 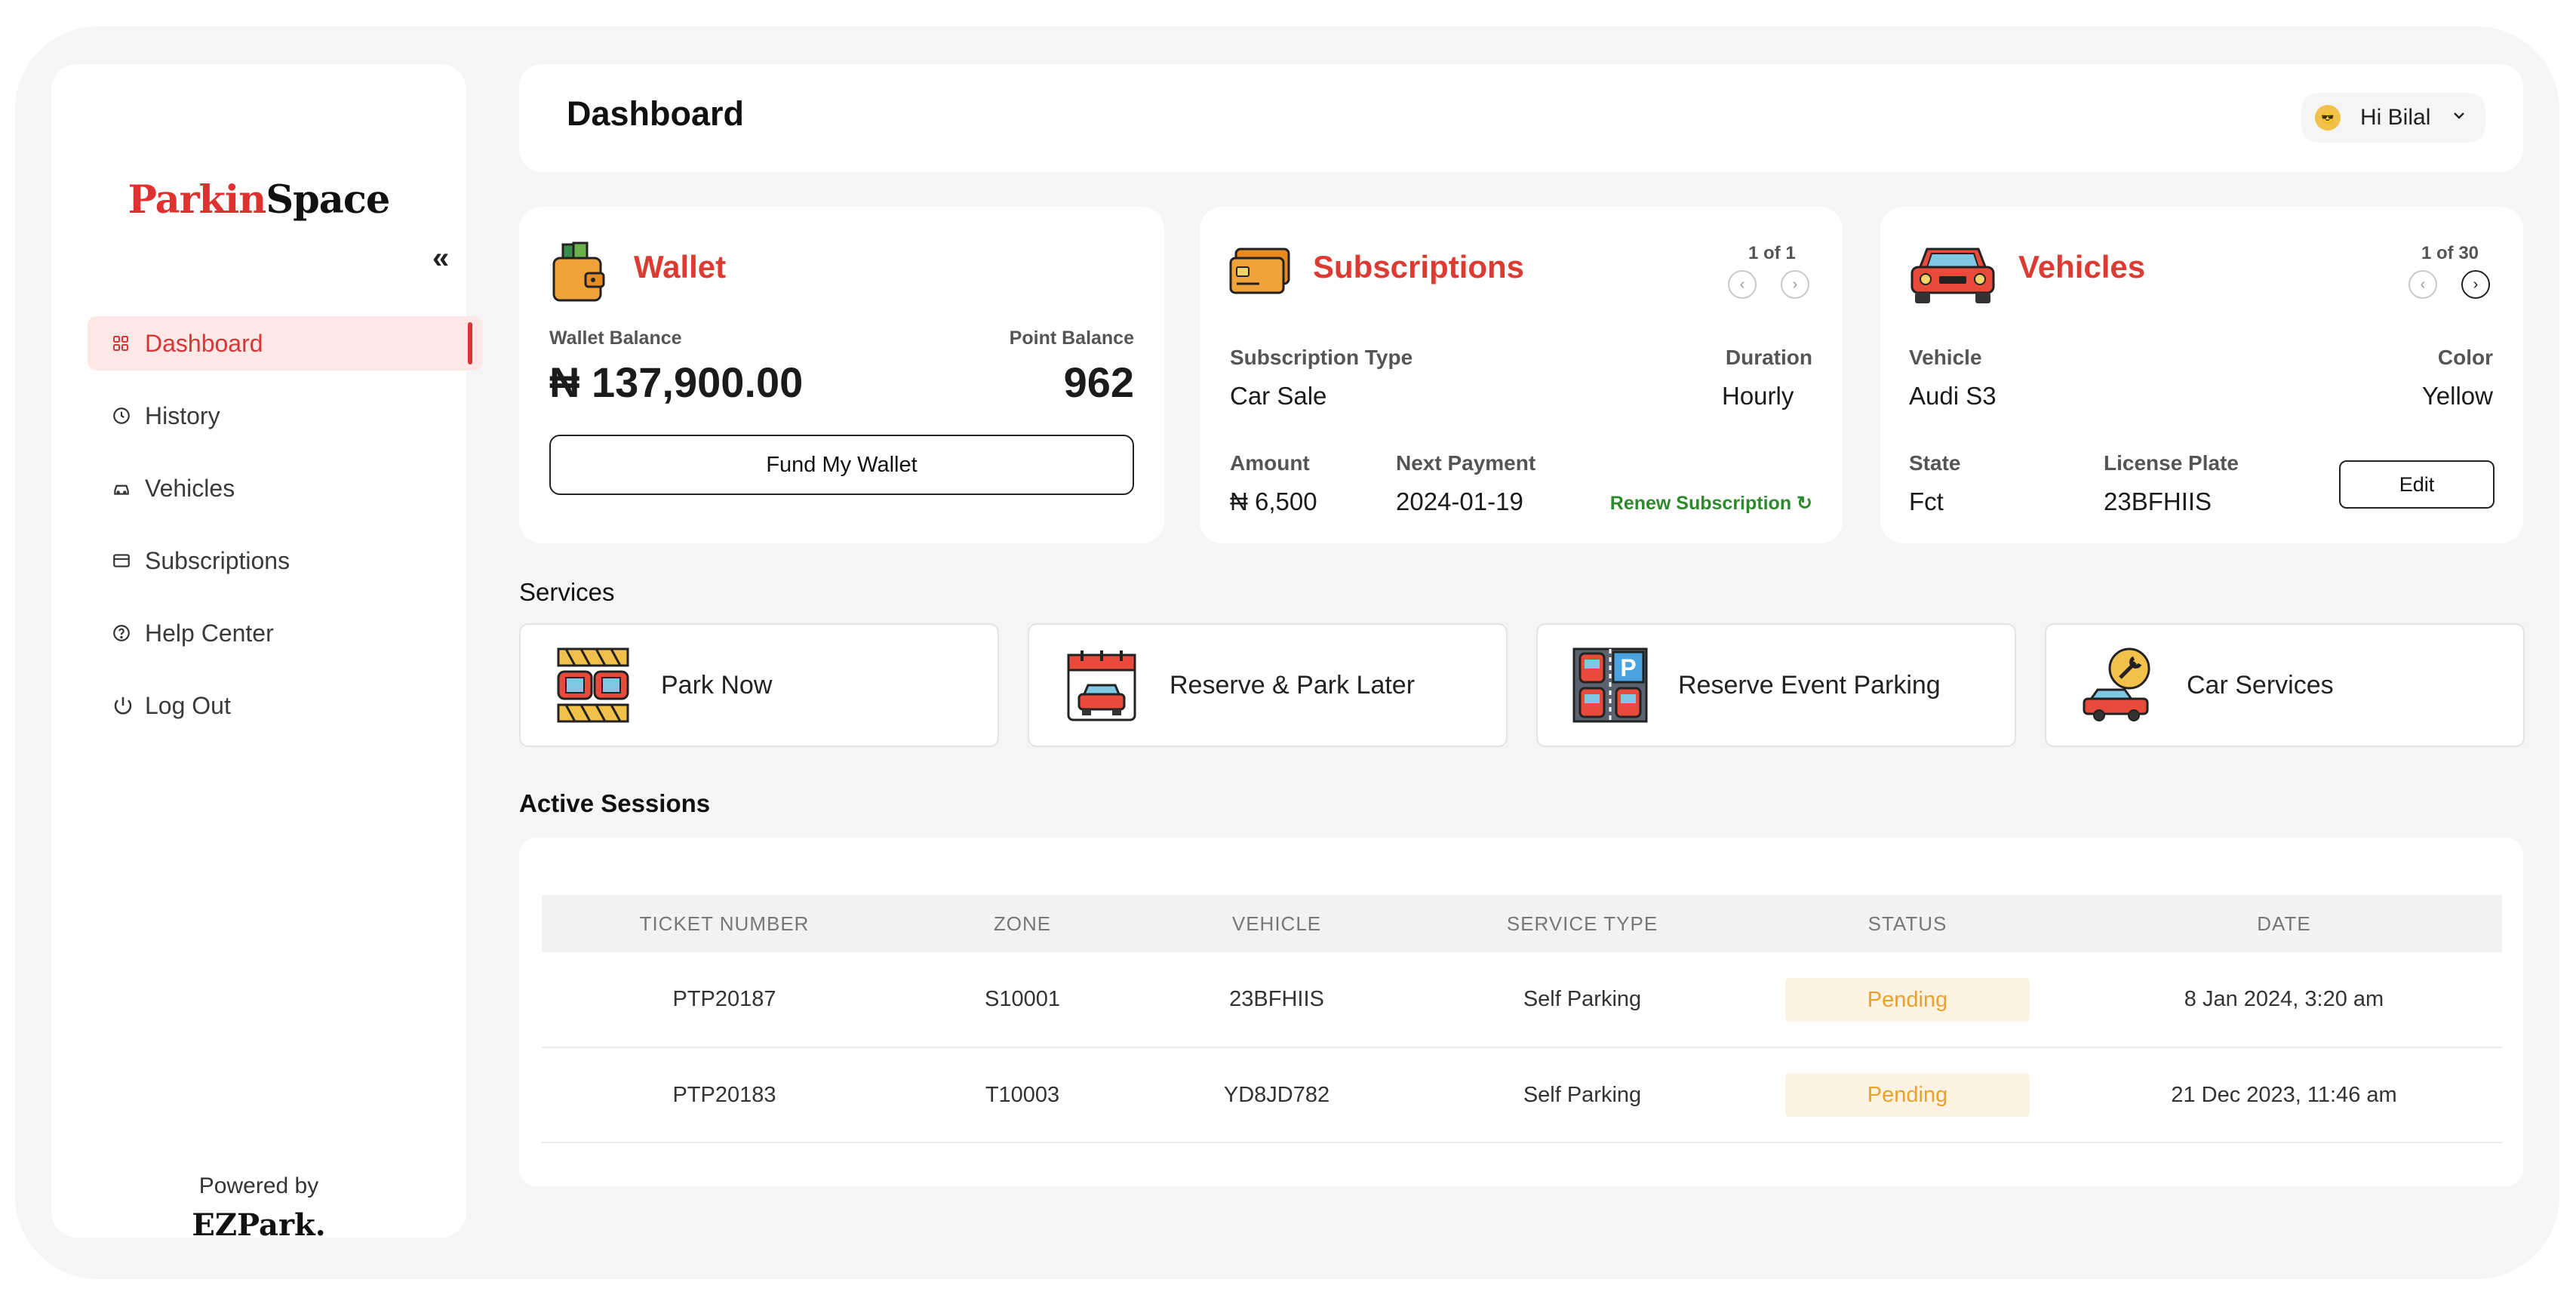 I want to click on svg-text: P, so click(x=1628, y=667).